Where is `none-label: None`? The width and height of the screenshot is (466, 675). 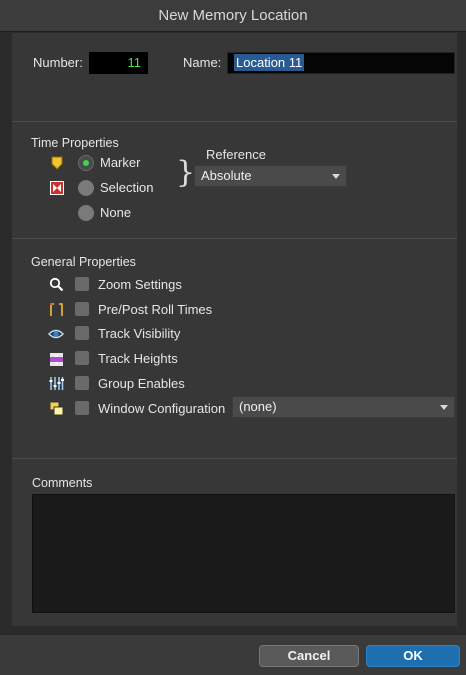 none-label: None is located at coordinates (116, 212).